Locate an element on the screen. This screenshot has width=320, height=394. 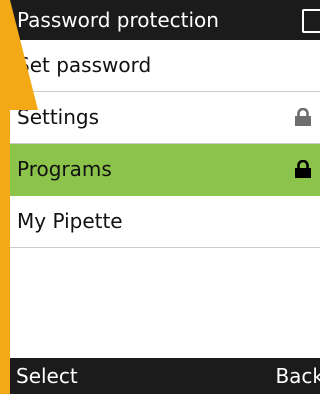
menu-item-set-password: Set password is located at coordinates (165, 66).